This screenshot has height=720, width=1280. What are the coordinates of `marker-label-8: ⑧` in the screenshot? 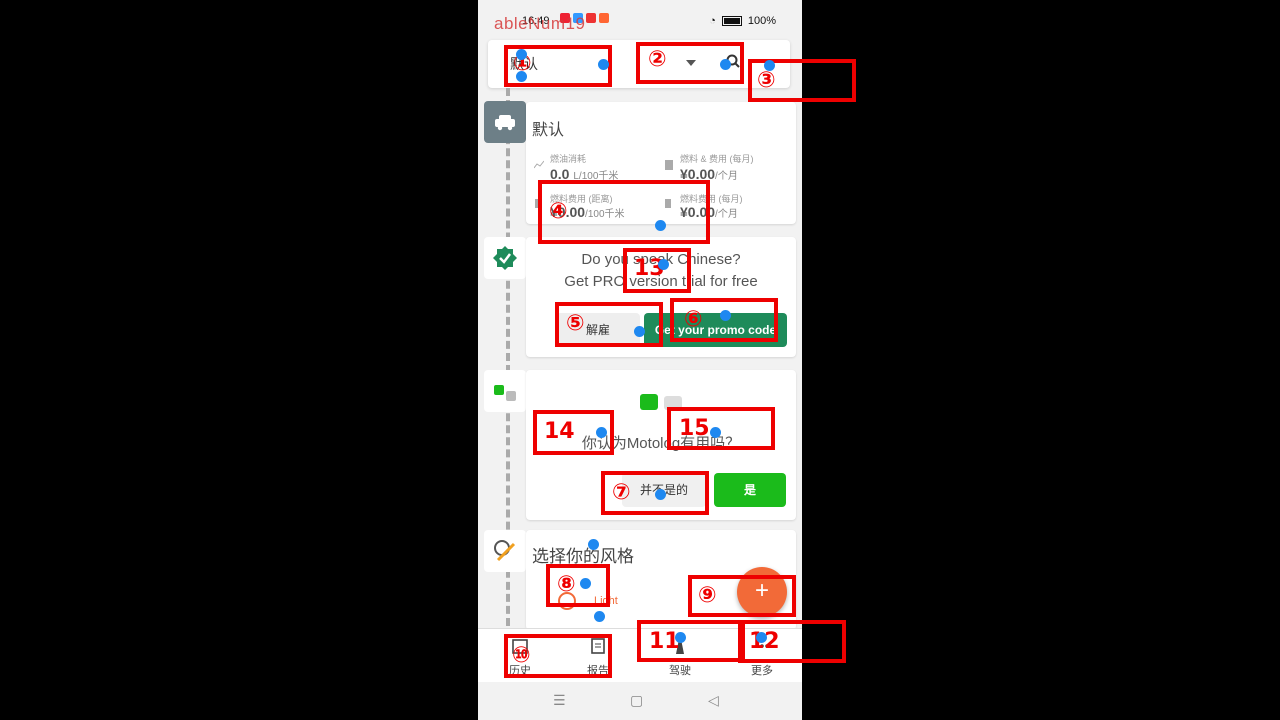 It's located at (566, 584).